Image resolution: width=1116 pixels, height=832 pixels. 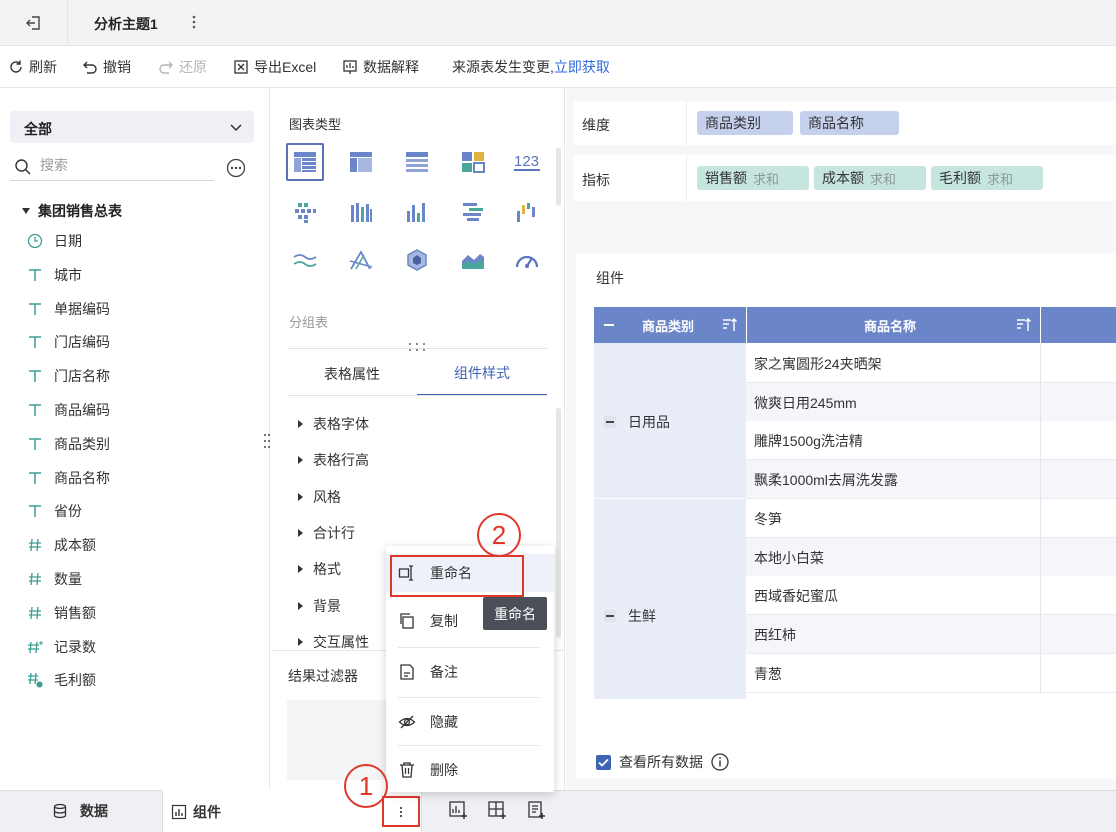 I want to click on style-section: 合计行, so click(x=326, y=533).